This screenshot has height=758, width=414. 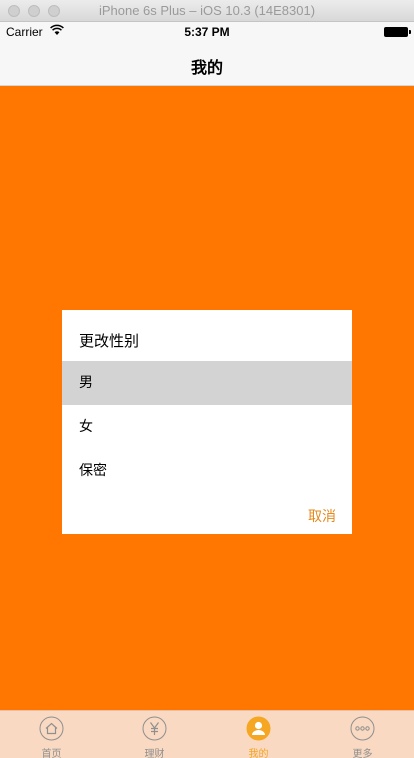 I want to click on more-icon, so click(x=362, y=728).